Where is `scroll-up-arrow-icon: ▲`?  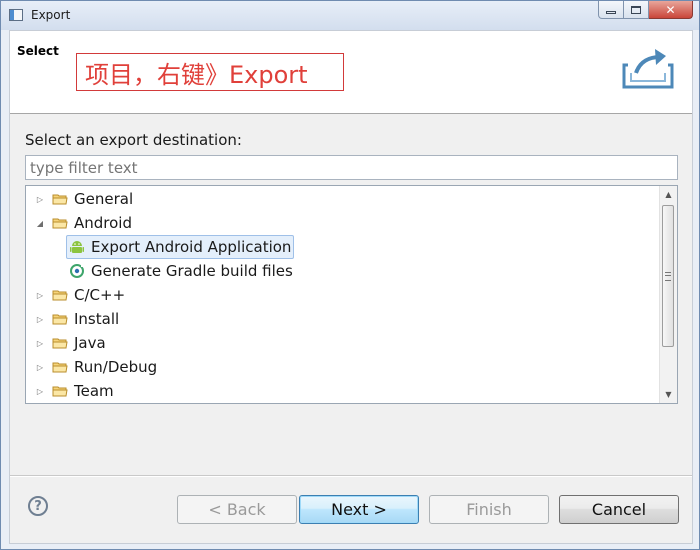
scroll-up-arrow-icon: ▲ is located at coordinates (668, 194).